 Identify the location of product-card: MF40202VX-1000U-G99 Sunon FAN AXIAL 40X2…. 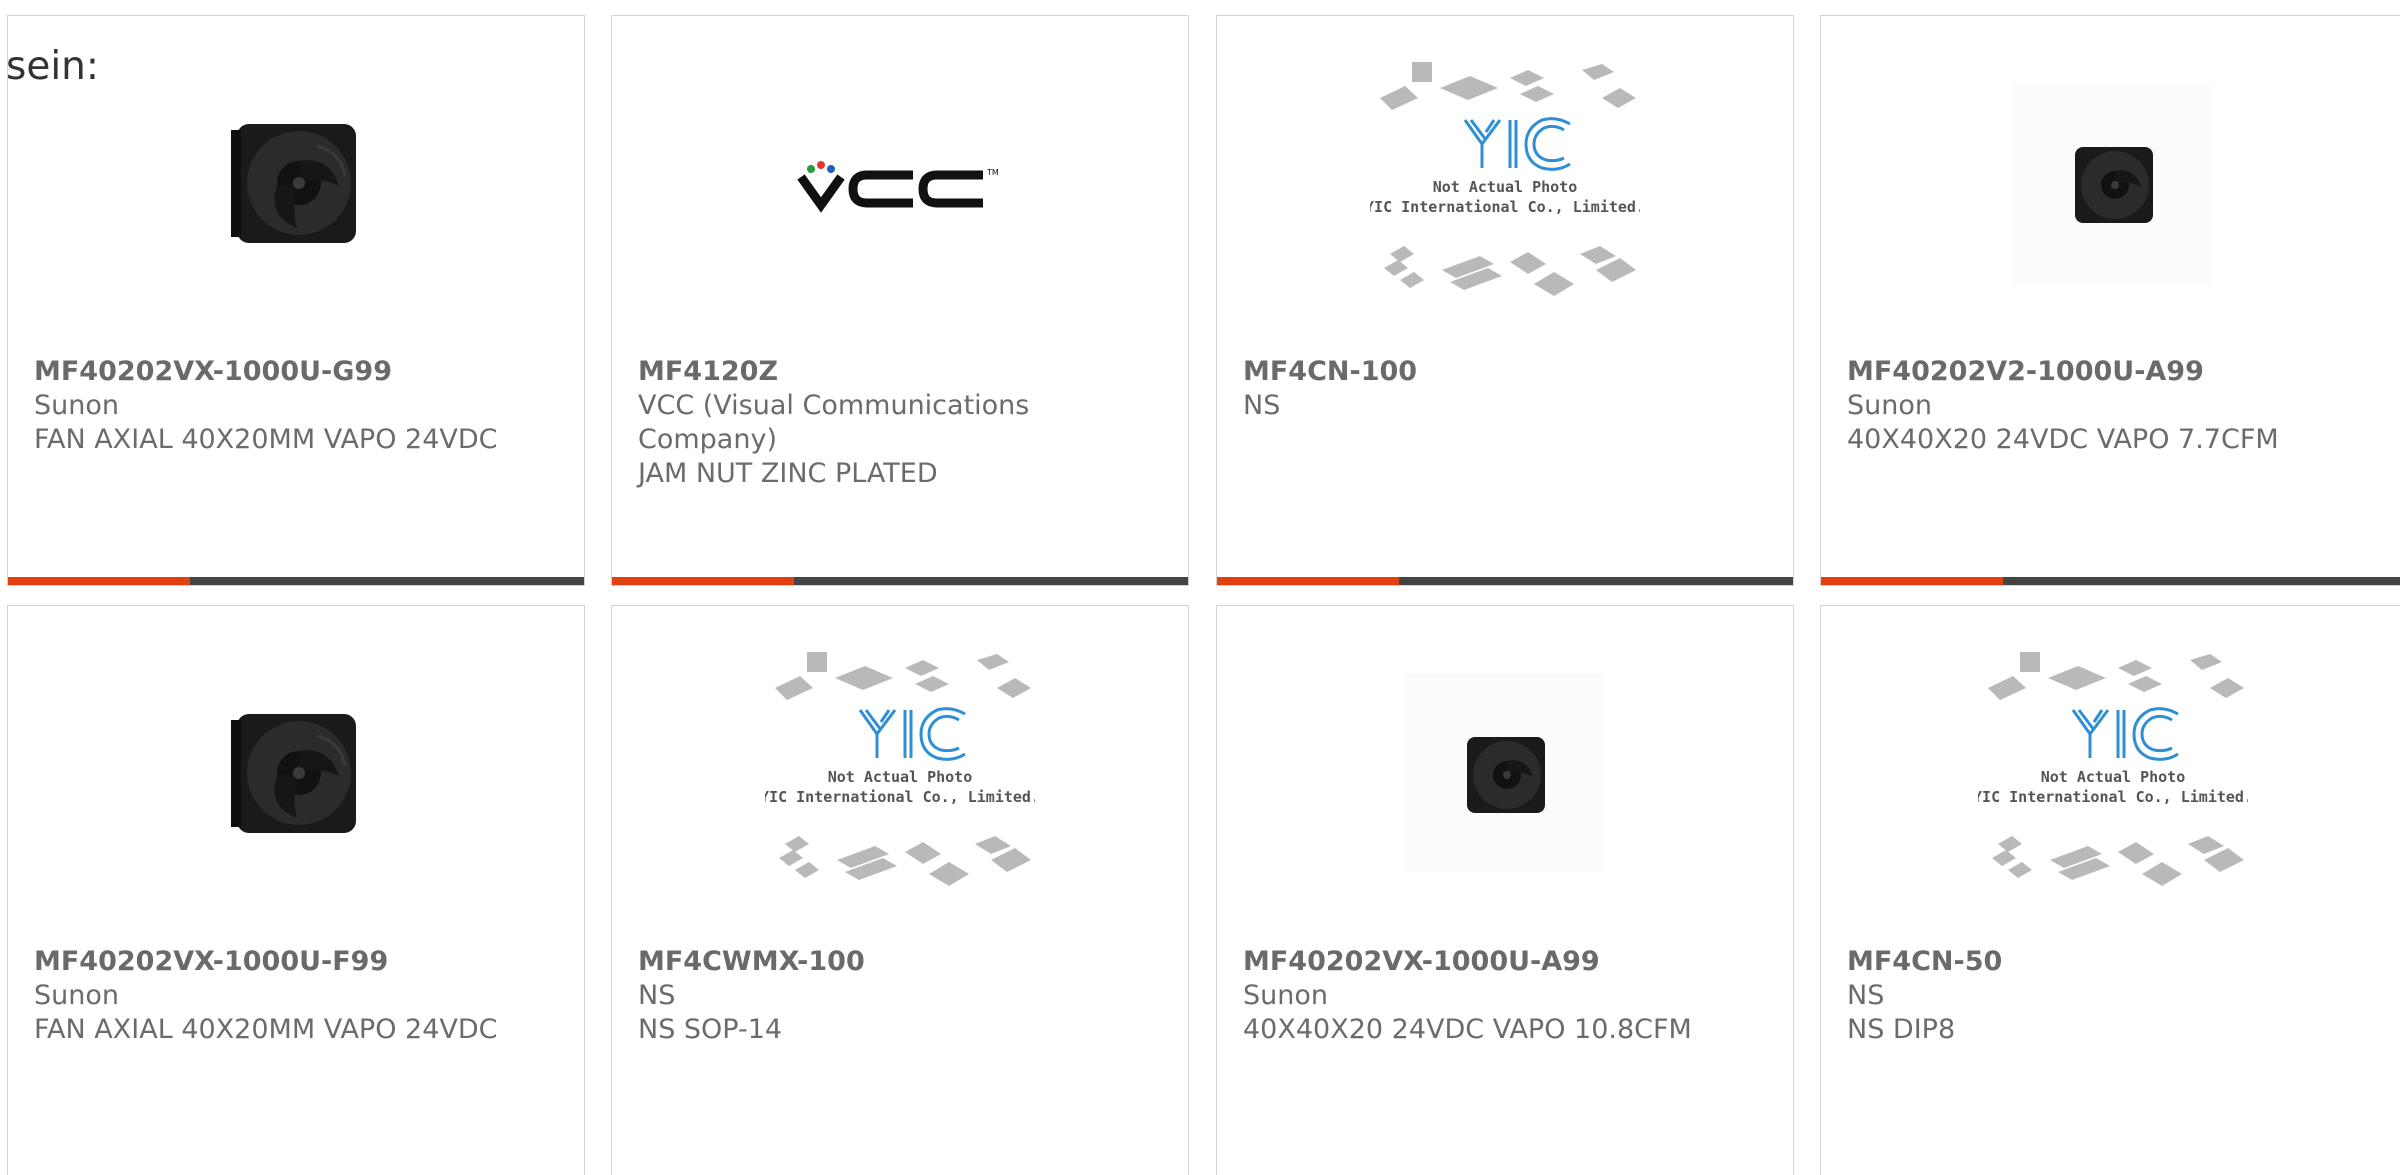
(296, 300).